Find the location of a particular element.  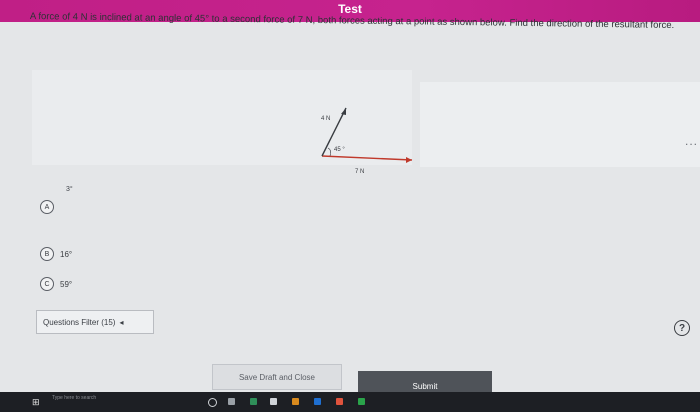

cortana-icon is located at coordinates (212, 402).